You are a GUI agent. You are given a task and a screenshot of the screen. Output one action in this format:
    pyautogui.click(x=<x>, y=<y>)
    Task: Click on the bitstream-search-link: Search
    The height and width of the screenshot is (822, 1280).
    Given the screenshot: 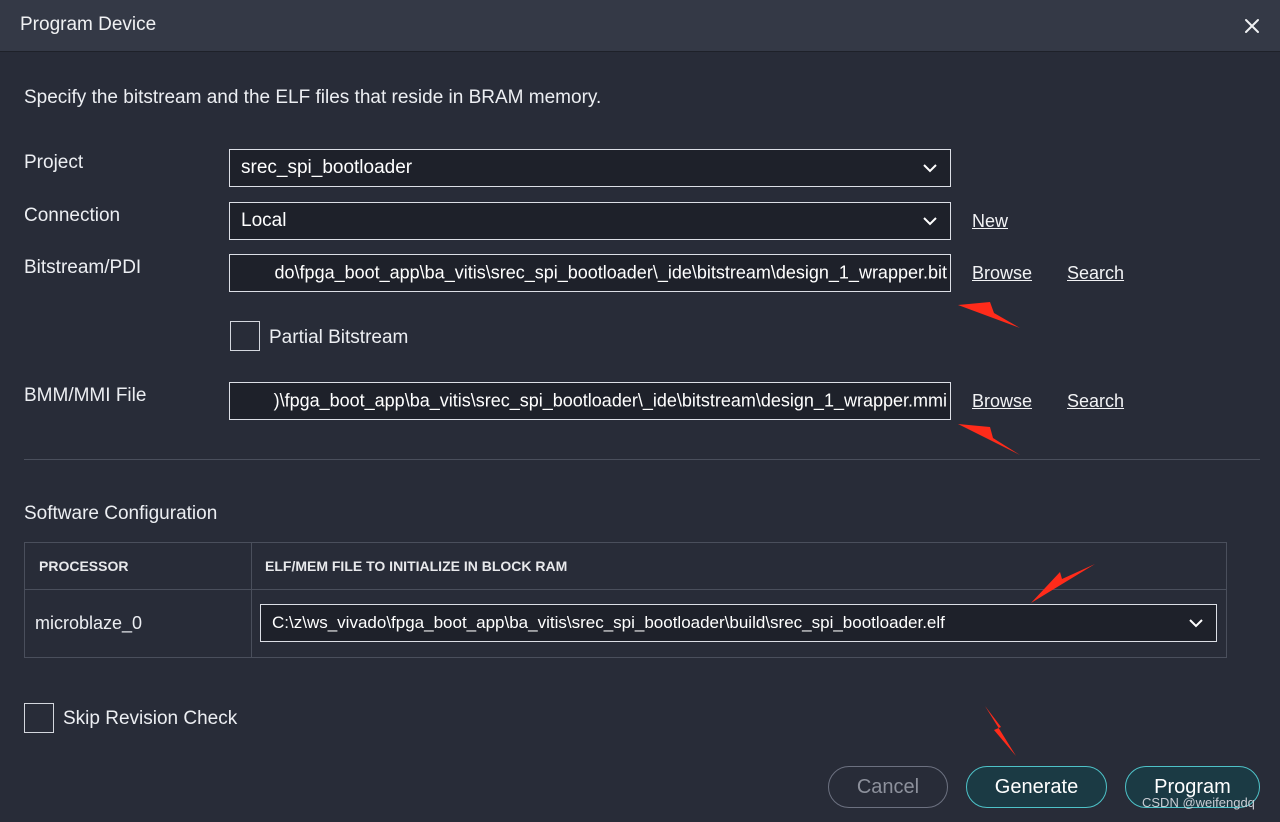 What is the action you would take?
    pyautogui.click(x=1095, y=273)
    